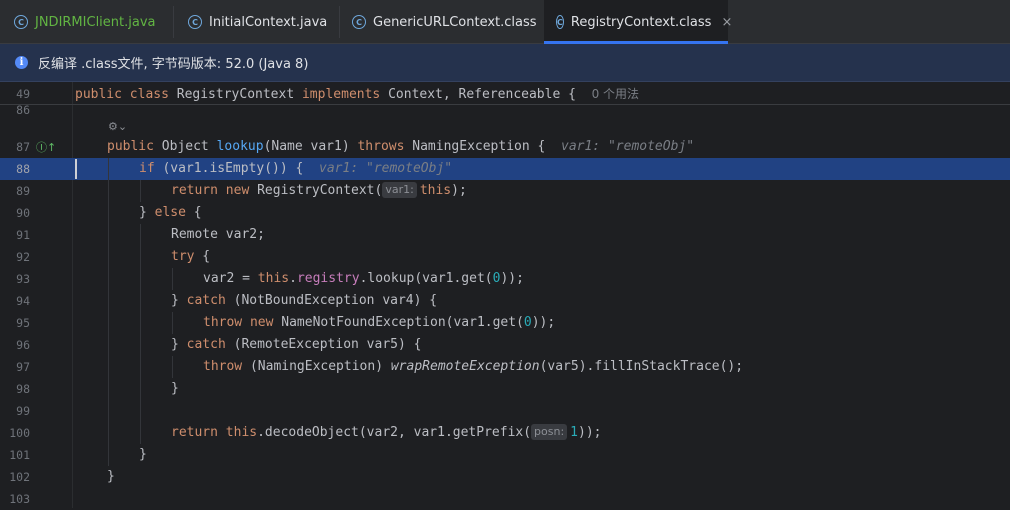 Image resolution: width=1010 pixels, height=510 pixels. Describe the element at coordinates (268, 22) in the screenshot. I see `tab-label: InitialContext.java` at that location.